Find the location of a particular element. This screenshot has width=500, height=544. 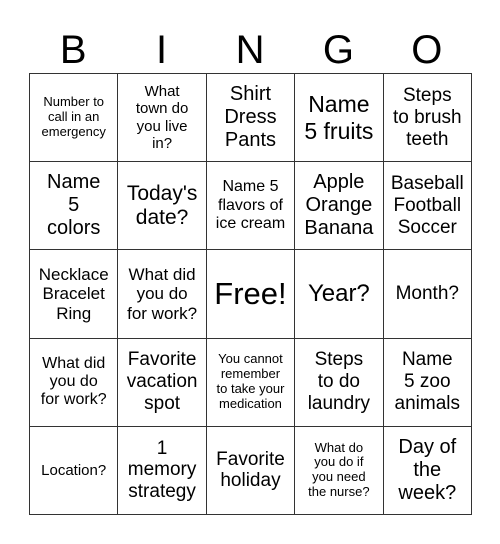

bingo-header: B I N G O is located at coordinates (250, 50).